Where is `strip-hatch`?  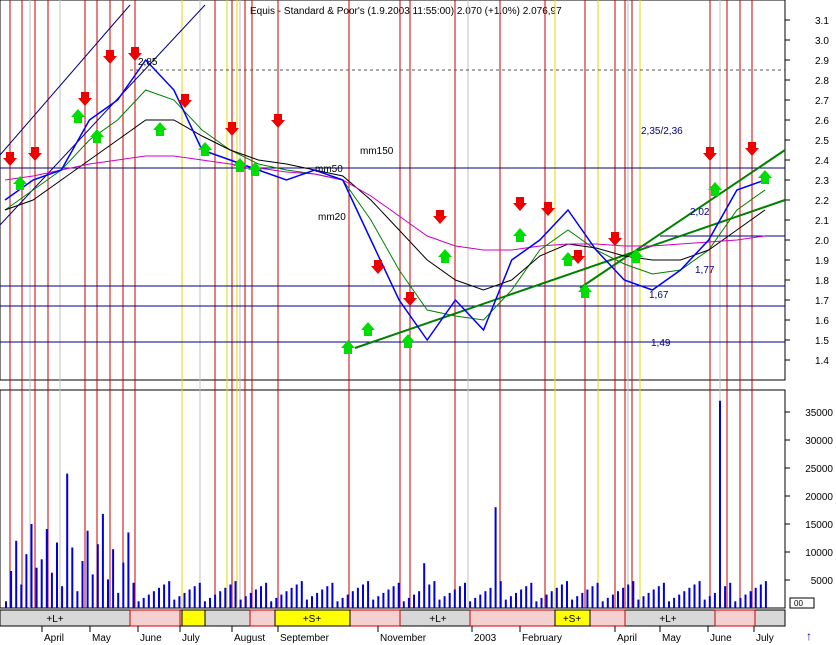
strip-hatch is located at coordinates (512, 618).